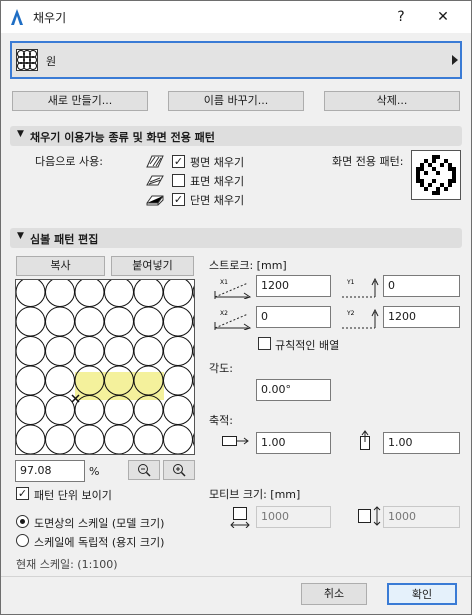 This screenshot has height=615, width=472. What do you see at coordinates (22, 521) in the screenshot?
I see `scale-model-radio` at bounding box center [22, 521].